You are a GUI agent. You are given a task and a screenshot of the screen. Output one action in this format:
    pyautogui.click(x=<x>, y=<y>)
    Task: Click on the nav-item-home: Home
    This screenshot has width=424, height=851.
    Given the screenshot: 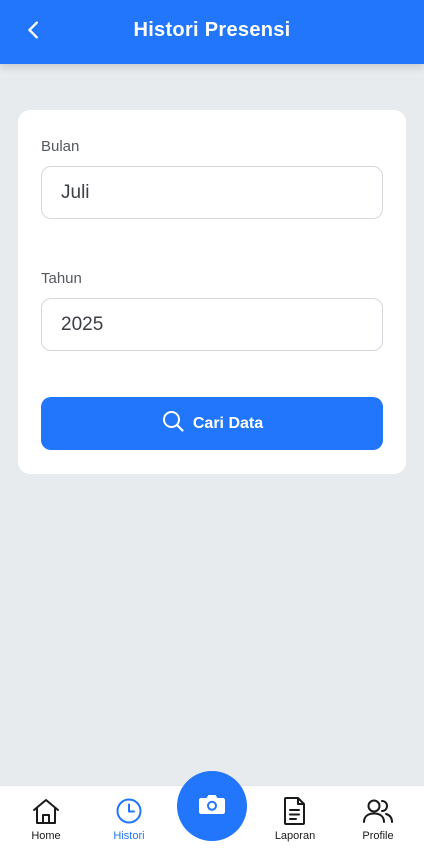 What is the action you would take?
    pyautogui.click(x=46, y=818)
    